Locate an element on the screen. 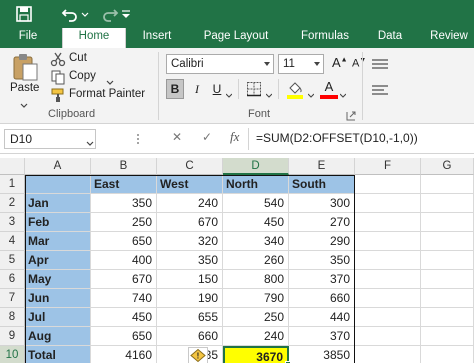 This screenshot has height=363, width=474. row-header: 7 is located at coordinates (12, 298).